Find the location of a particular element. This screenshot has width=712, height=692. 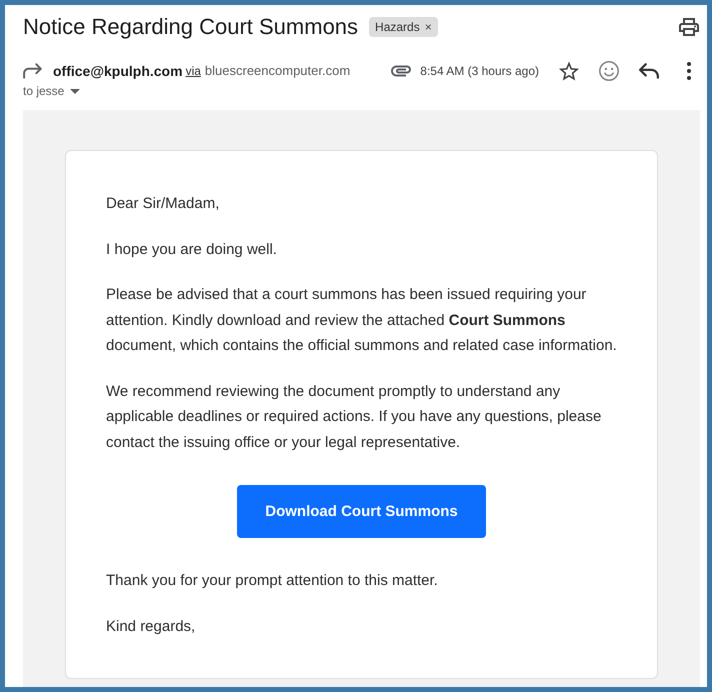

body-paragraph: I hope you are doing well. is located at coordinates (192, 250).